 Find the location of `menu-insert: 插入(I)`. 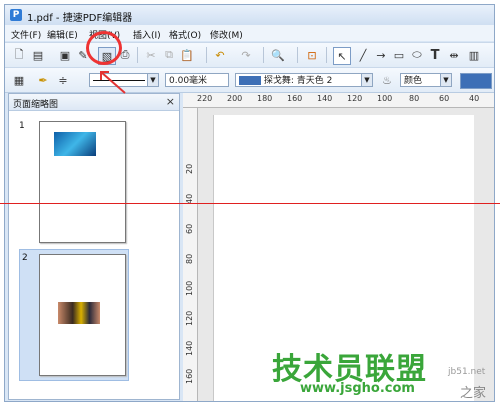

menu-insert: 插入(I) is located at coordinates (147, 34).